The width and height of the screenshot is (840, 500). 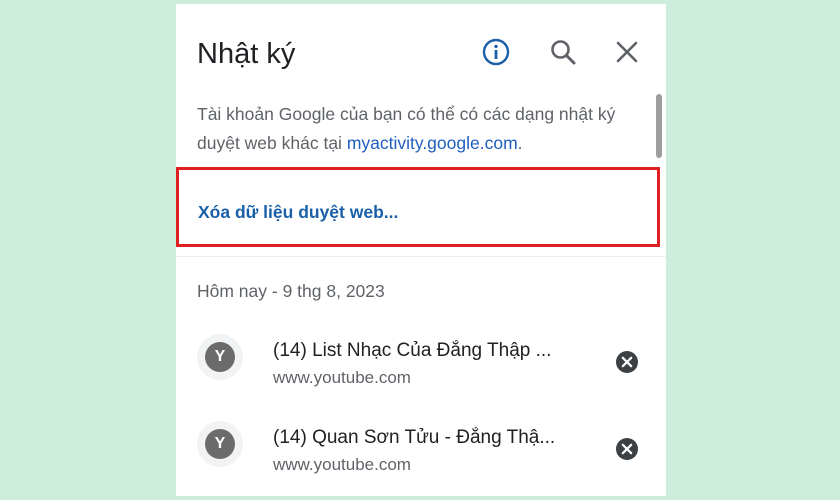 What do you see at coordinates (421, 256) in the screenshot?
I see `divider` at bounding box center [421, 256].